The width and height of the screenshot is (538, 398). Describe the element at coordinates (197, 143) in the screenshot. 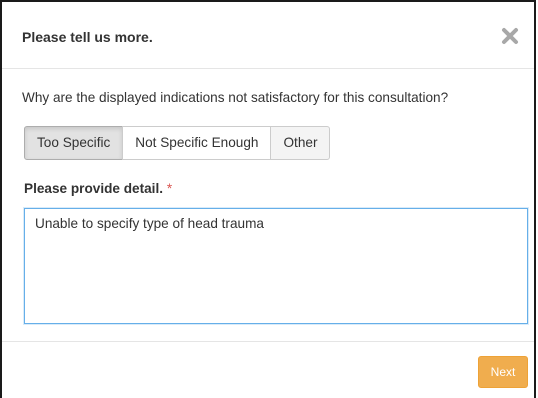

I see `option-not-specific-enough-button: Not Specific Enough` at that location.